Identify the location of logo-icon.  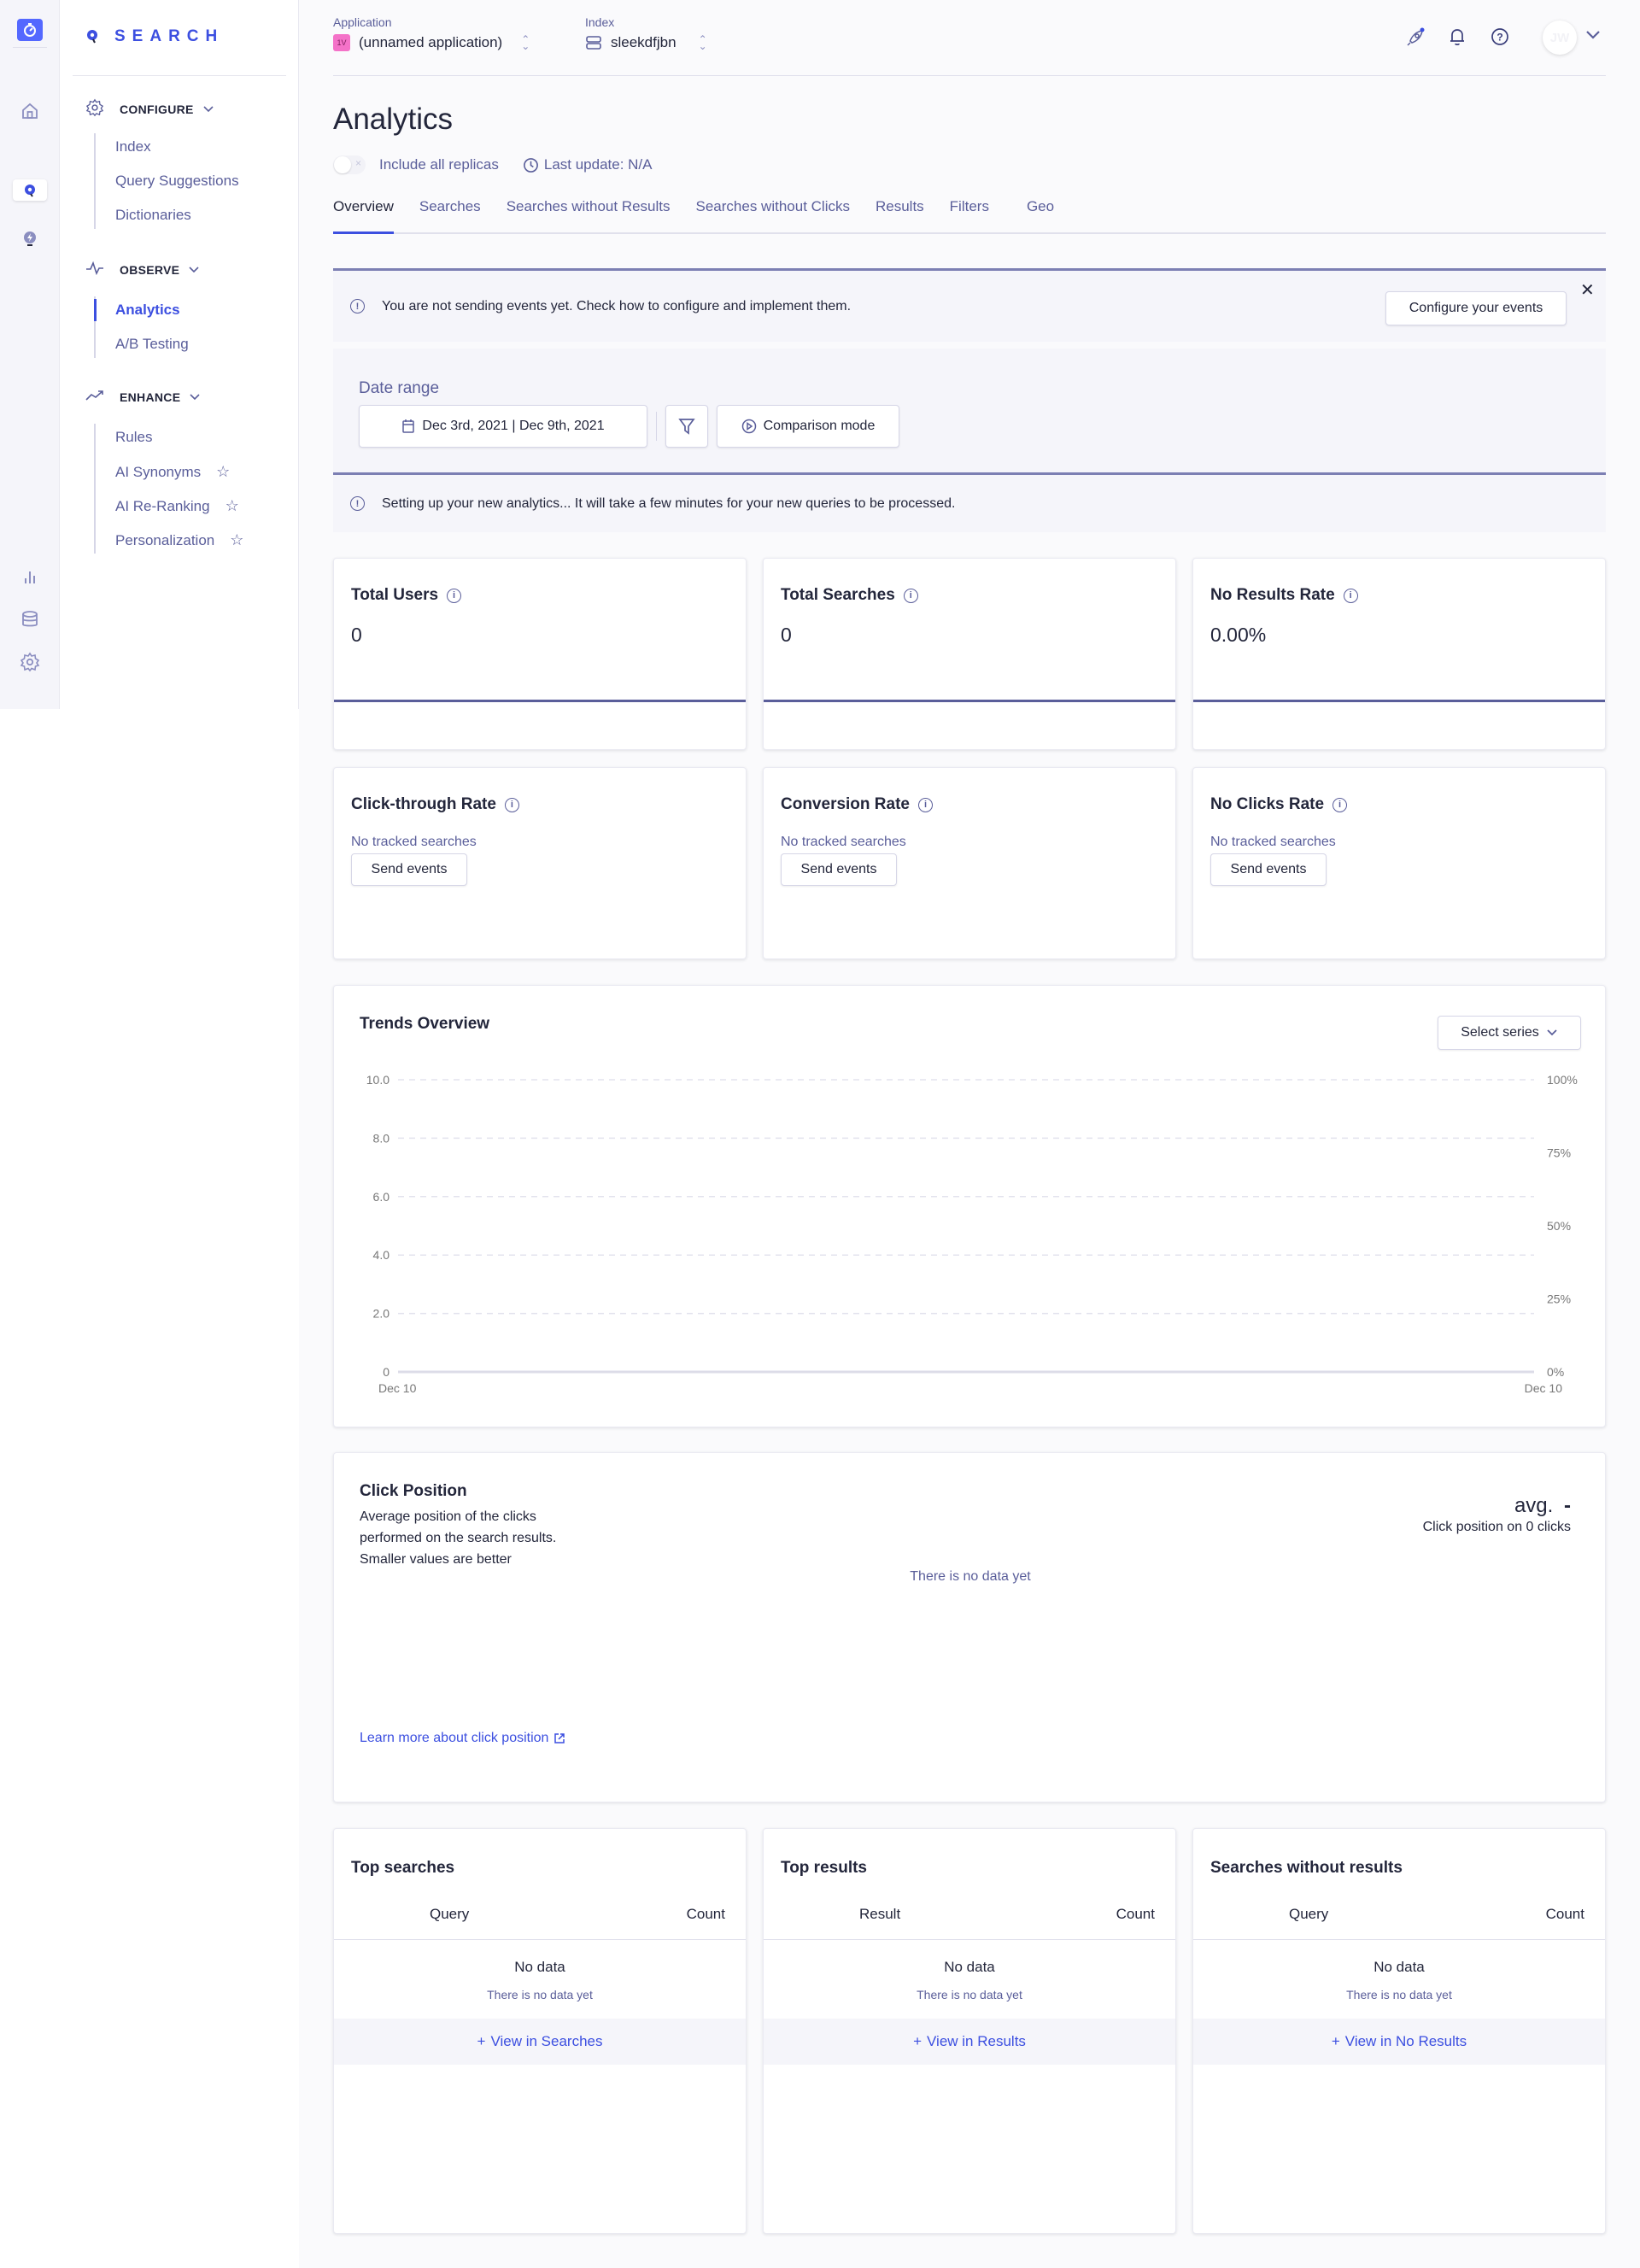
(30, 30).